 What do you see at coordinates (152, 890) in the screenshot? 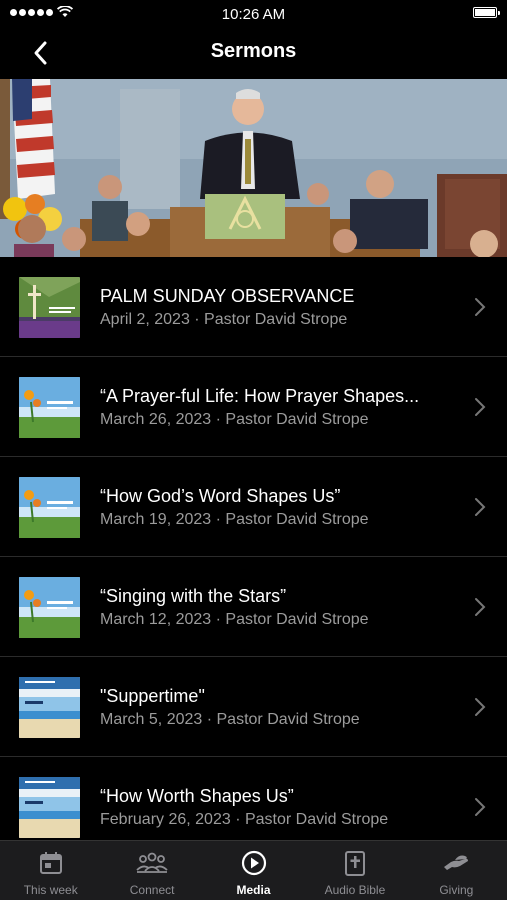
I see `tab-label: Connect` at bounding box center [152, 890].